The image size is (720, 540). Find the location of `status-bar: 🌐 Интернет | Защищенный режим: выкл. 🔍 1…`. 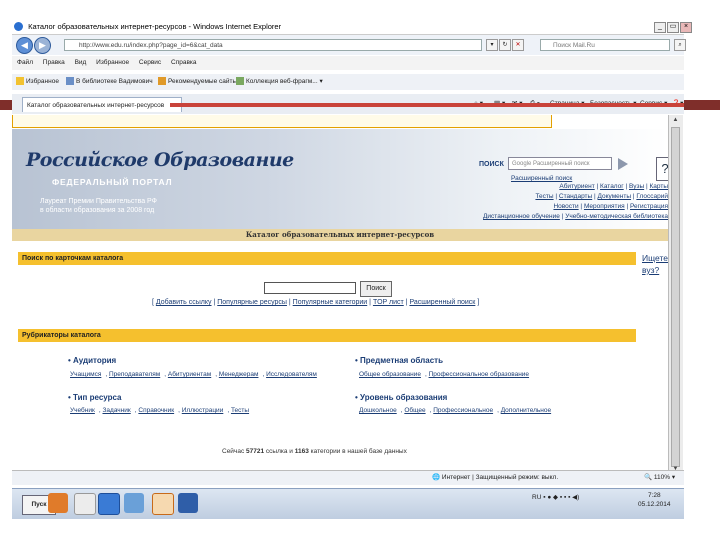

status-bar: 🌐 Интернет | Защищенный режим: выкл. 🔍 1… is located at coordinates (348, 477).